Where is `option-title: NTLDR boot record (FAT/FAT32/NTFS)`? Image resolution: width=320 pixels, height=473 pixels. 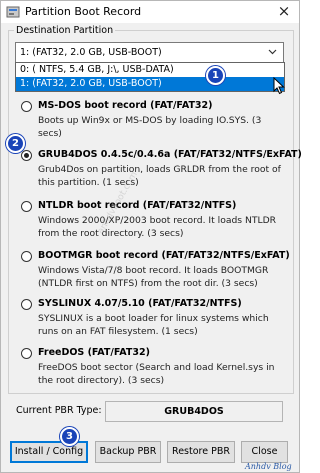 option-title: NTLDR boot record (FAT/FAT32/NTFS) is located at coordinates (137, 205).